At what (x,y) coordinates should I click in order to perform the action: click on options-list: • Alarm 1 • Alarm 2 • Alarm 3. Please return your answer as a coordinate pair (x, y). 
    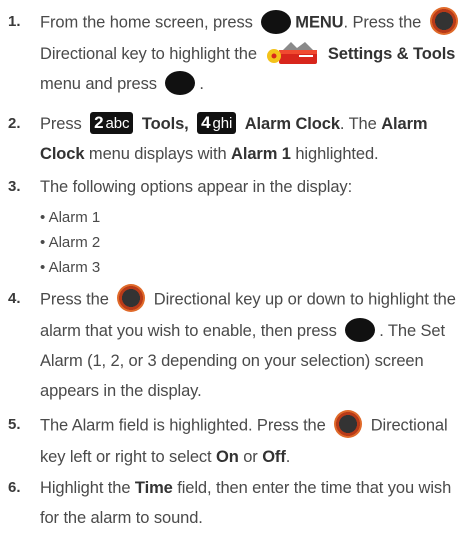
    Looking at the image, I should click on (70, 242).